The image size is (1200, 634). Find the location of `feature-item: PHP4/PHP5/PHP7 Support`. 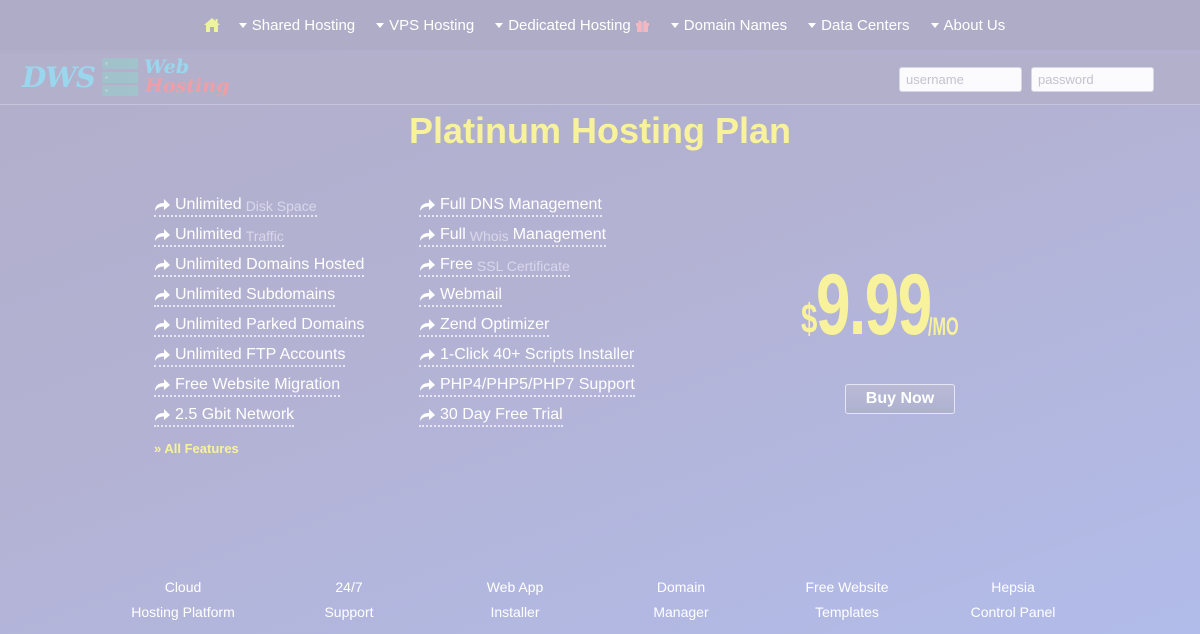

feature-item: PHP4/PHP5/PHP7 Support is located at coordinates (527, 391).